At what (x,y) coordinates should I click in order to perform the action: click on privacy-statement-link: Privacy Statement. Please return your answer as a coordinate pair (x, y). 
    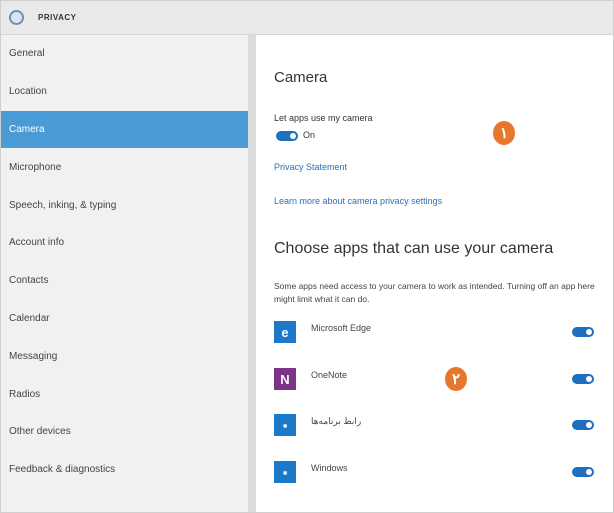
    Looking at the image, I should click on (310, 167).